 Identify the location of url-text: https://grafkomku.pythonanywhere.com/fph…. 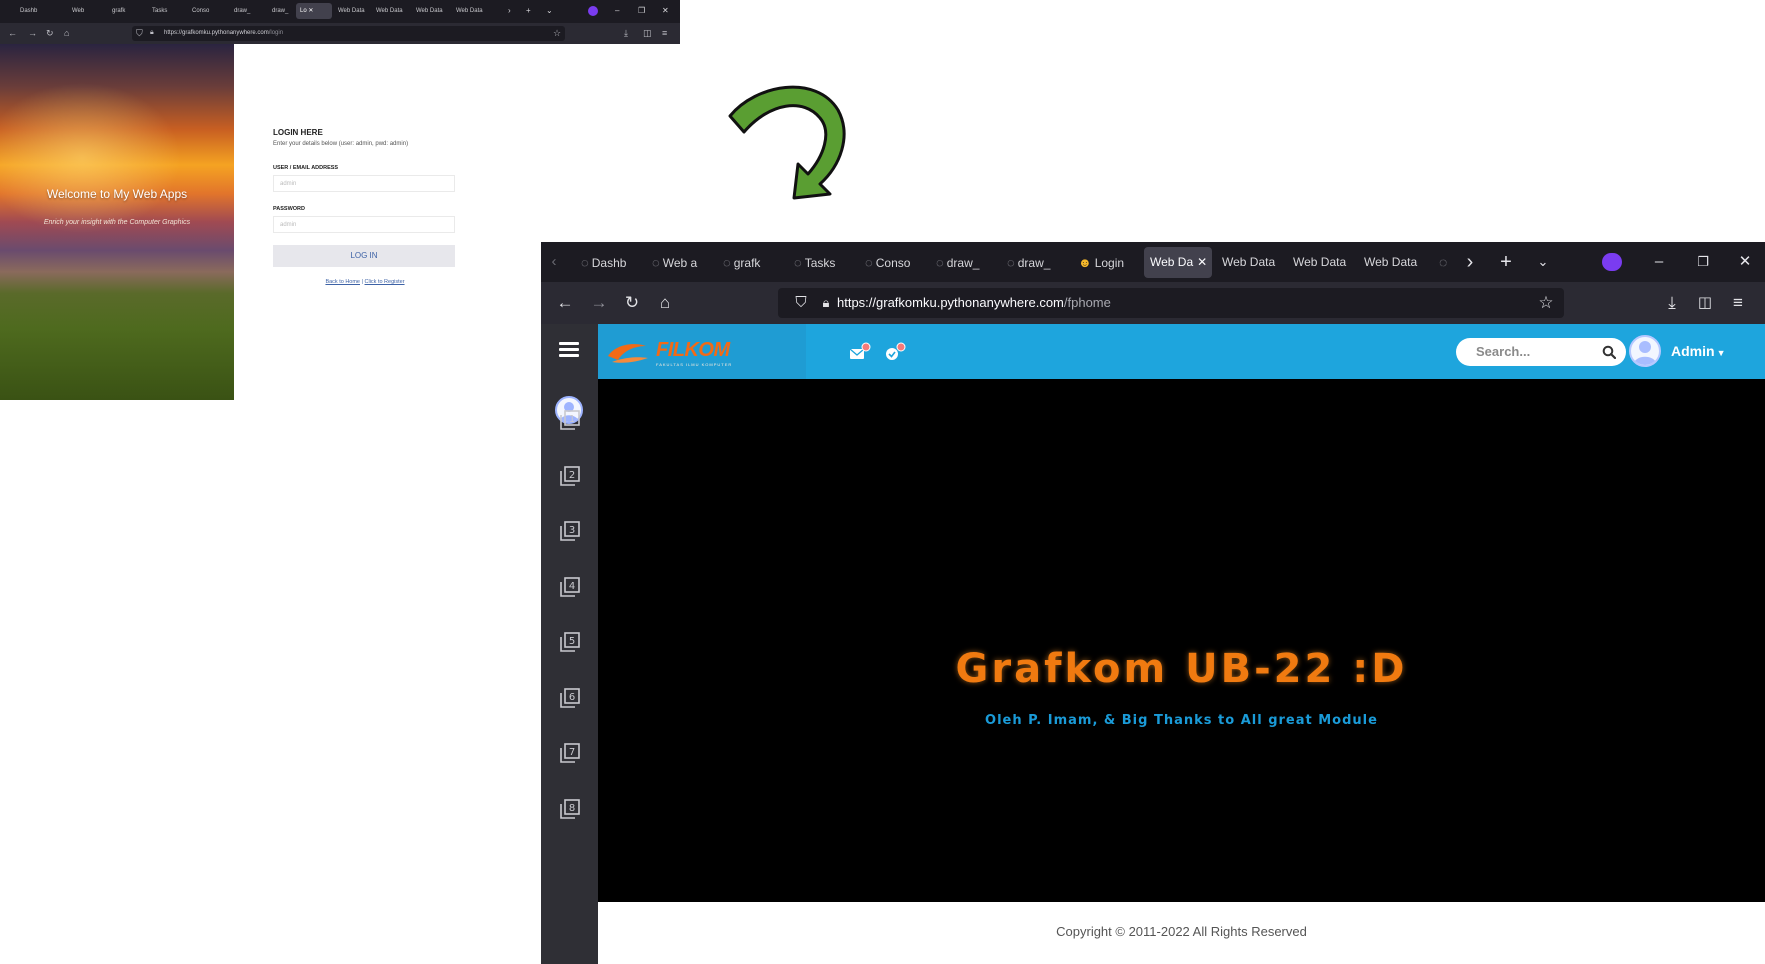
(974, 303).